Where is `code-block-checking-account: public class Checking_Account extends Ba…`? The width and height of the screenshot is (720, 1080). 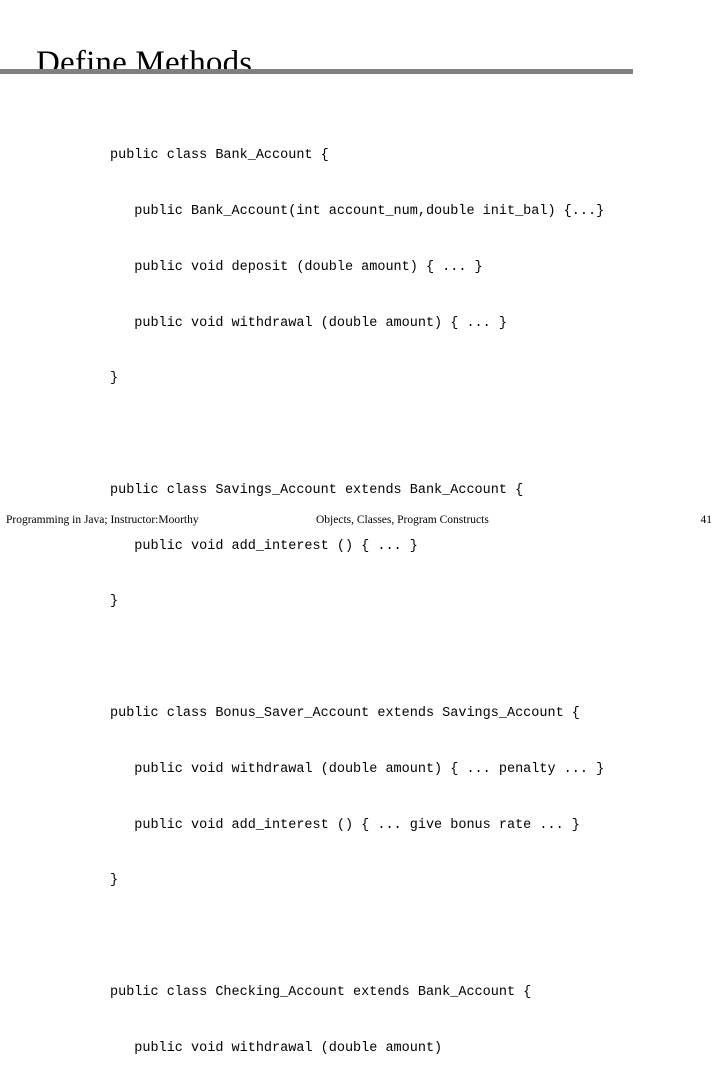 code-block-checking-account: public class Checking_Account extends Ba… is located at coordinates (410, 1013).